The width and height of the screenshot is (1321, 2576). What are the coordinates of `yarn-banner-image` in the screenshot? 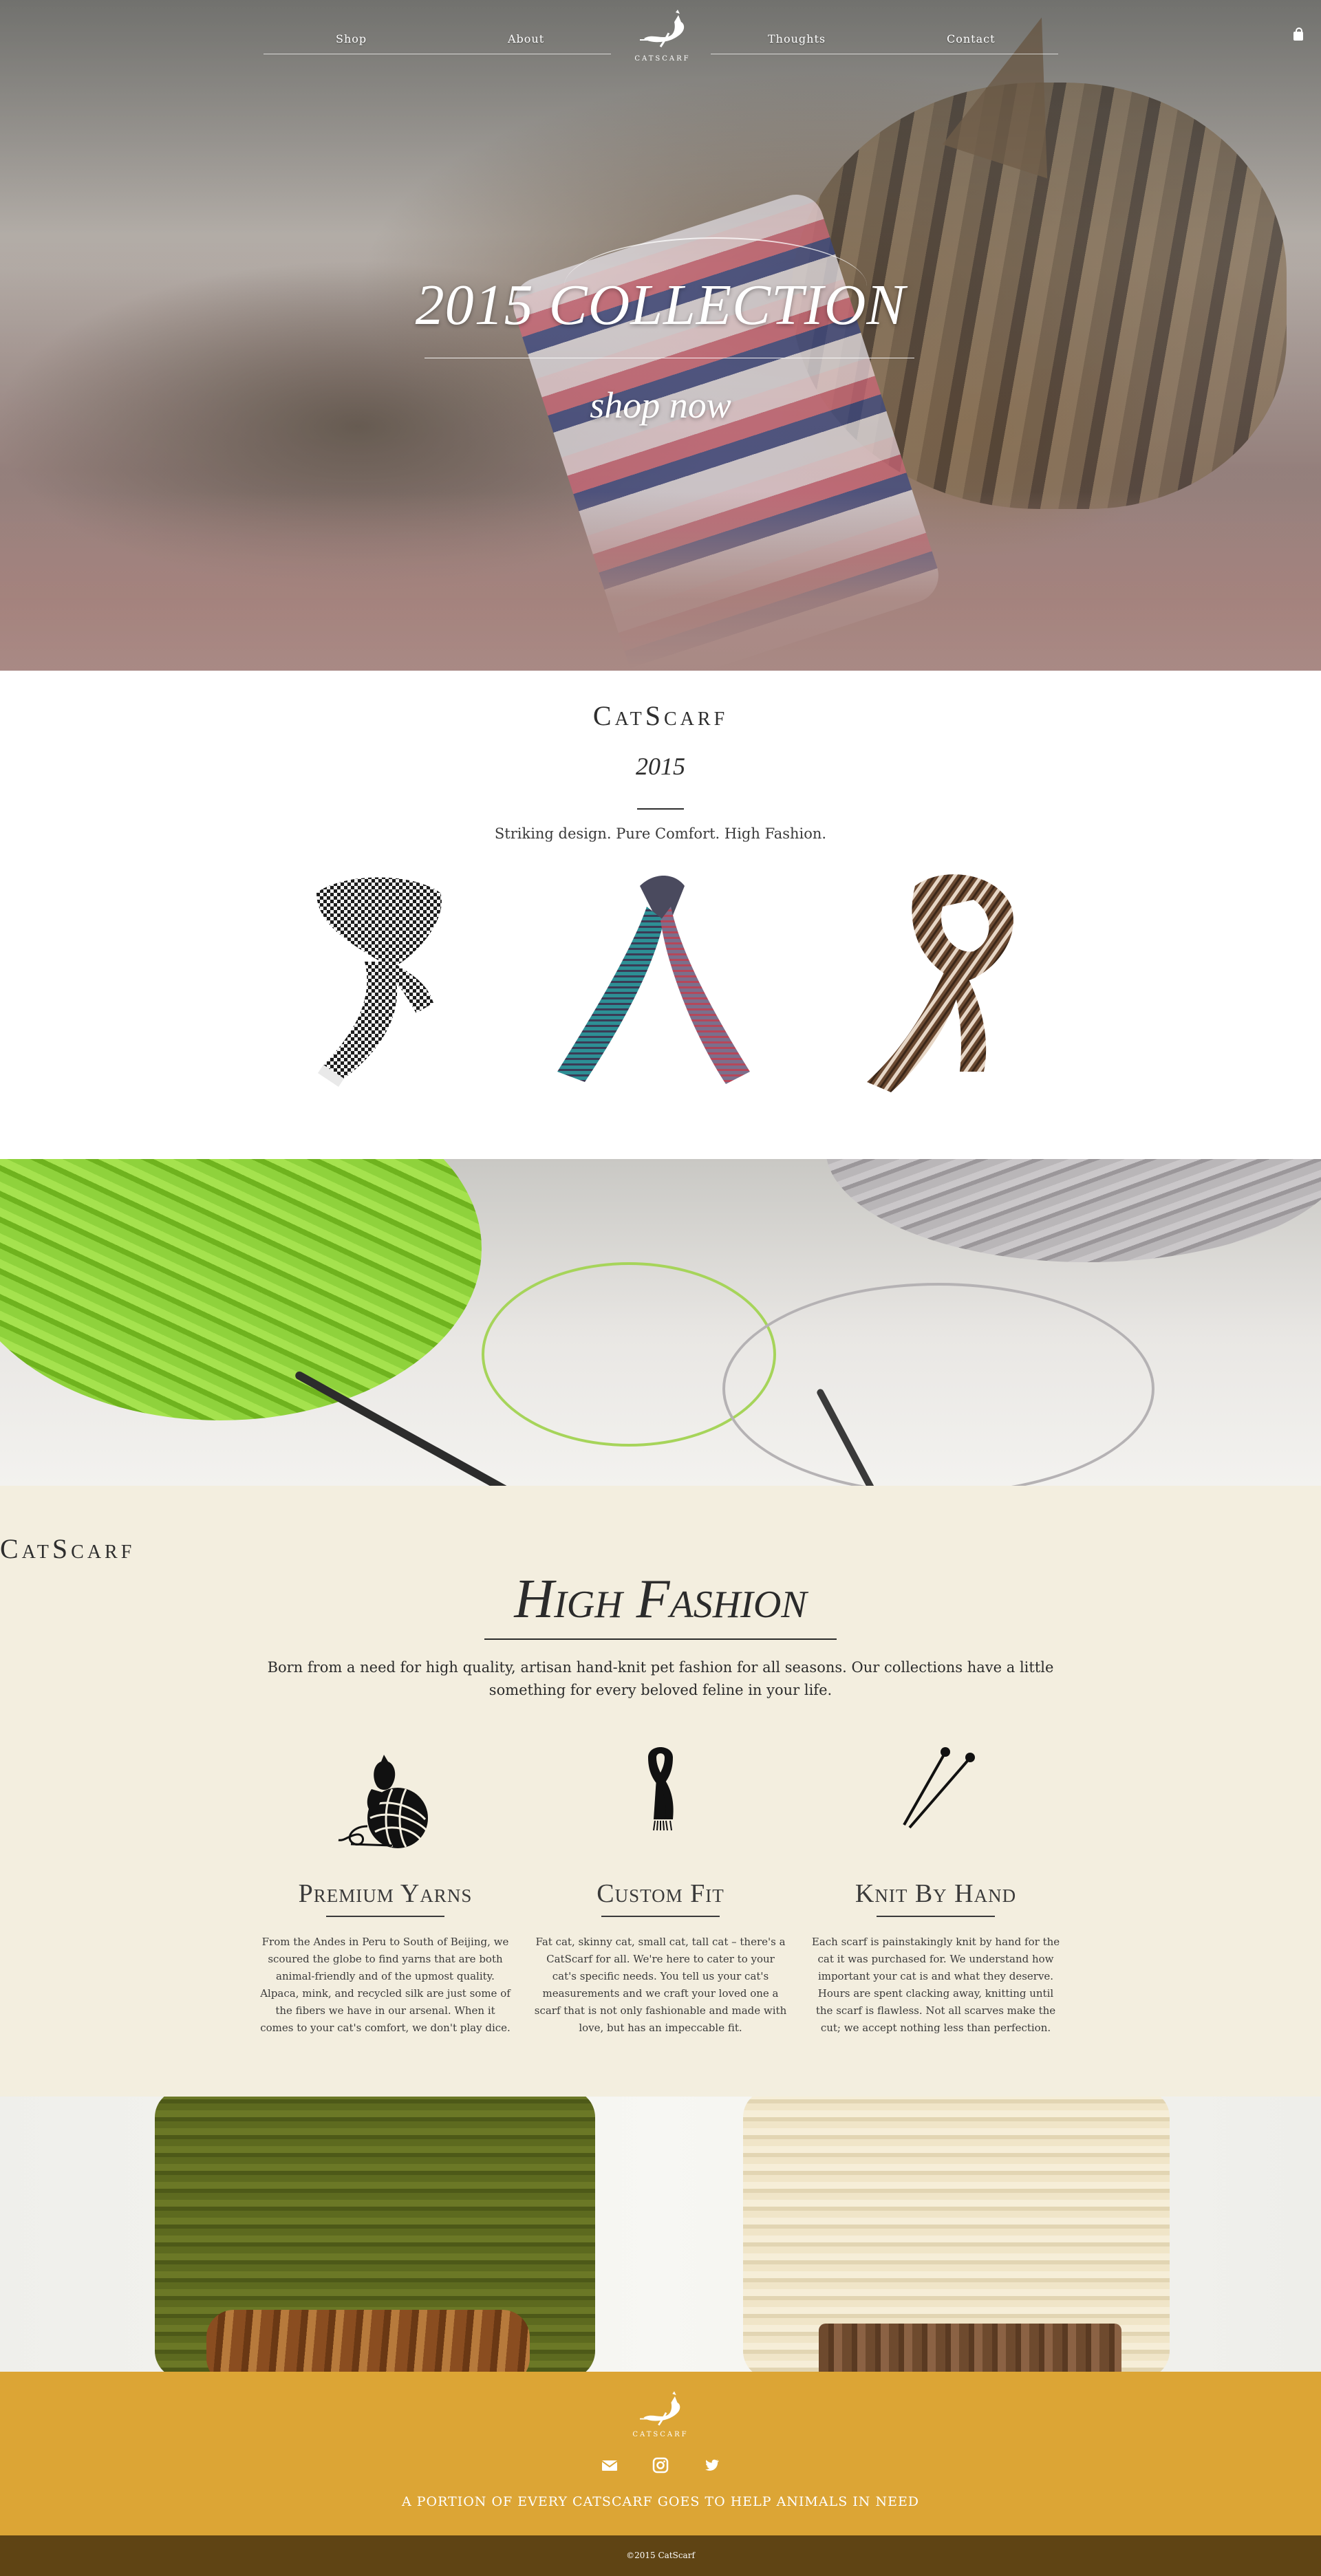 It's located at (660, 1322).